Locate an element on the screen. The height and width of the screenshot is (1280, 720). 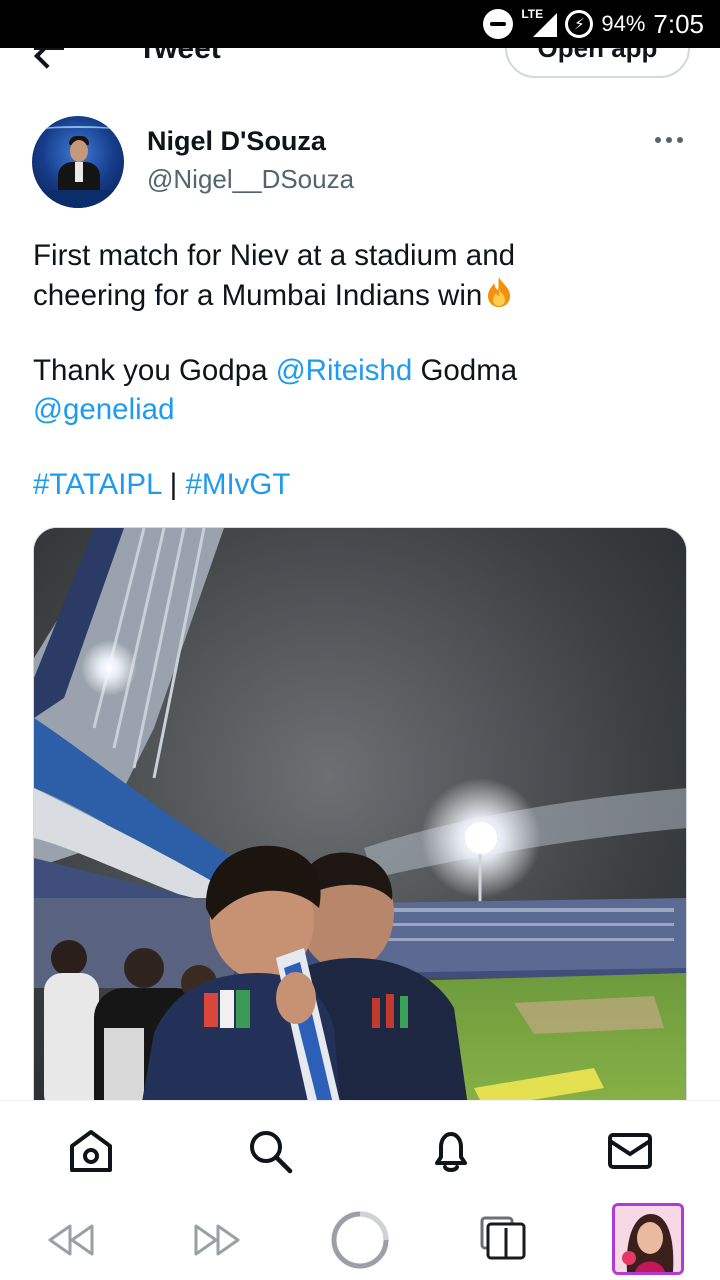
do-not-disturb-icon is located at coordinates (498, 24).